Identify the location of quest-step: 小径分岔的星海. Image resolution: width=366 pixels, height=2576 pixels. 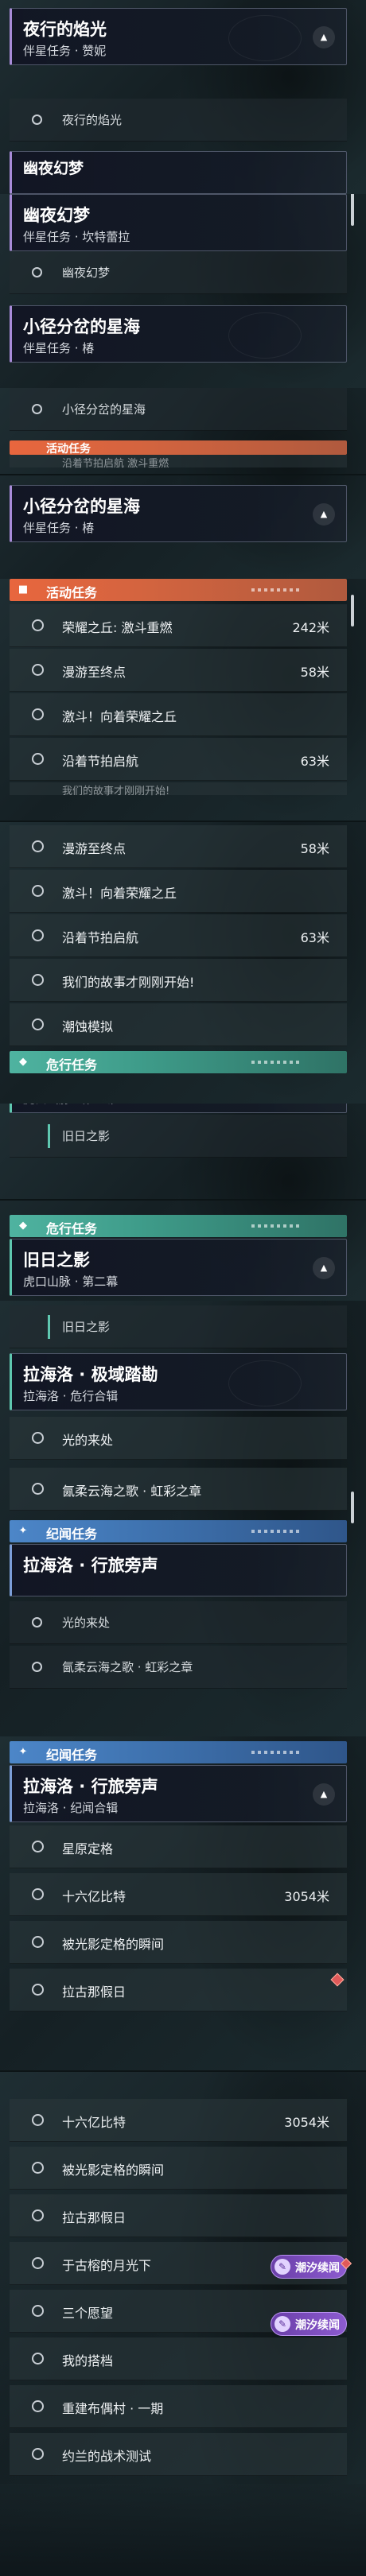
(178, 410).